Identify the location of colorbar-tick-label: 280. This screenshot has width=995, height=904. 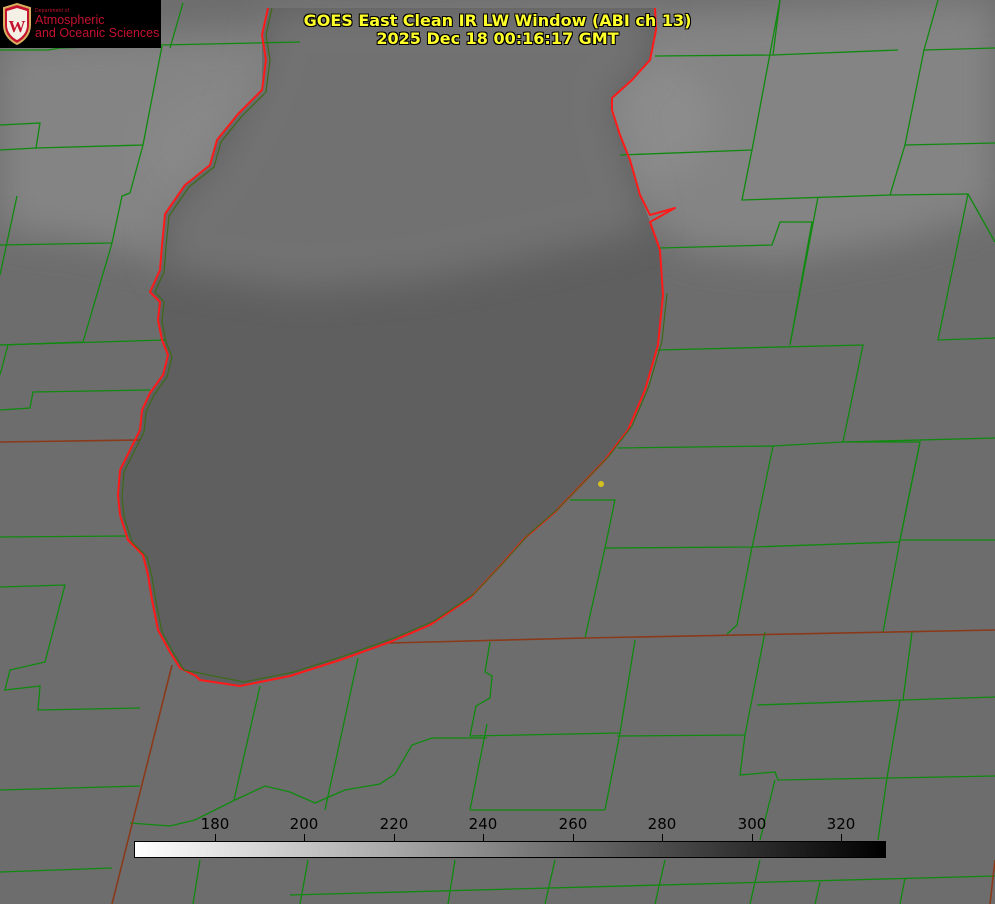
(662, 824).